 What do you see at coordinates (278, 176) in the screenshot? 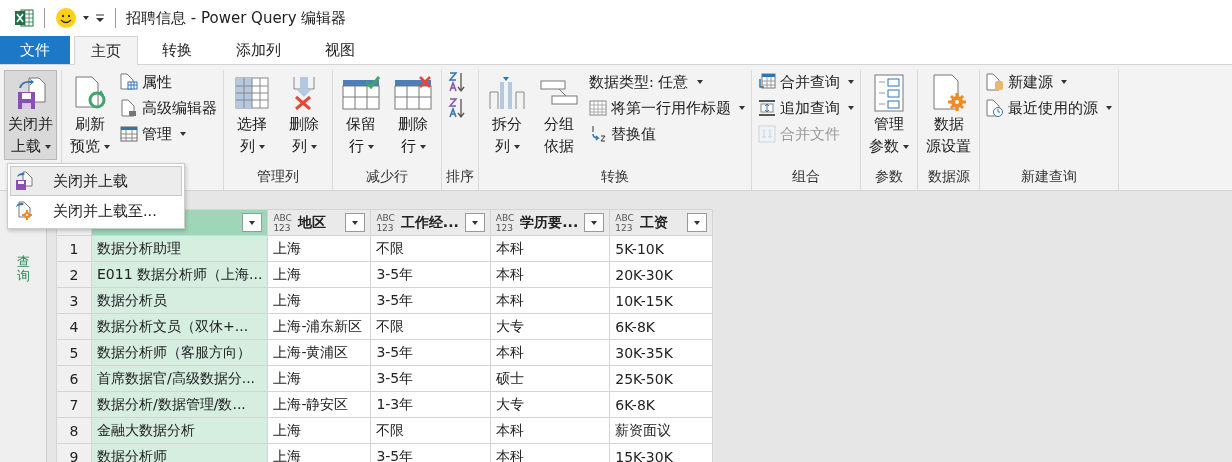
I see `group-label: 管理列` at bounding box center [278, 176].